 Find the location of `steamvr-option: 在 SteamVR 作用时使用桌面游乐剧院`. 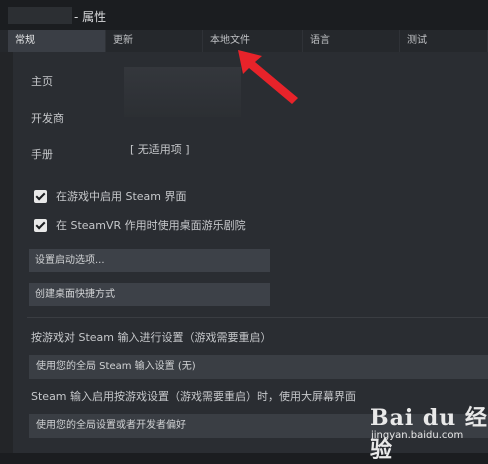

steamvr-option: 在 SteamVR 作用时使用桌面游乐剧院 is located at coordinates (140, 225).